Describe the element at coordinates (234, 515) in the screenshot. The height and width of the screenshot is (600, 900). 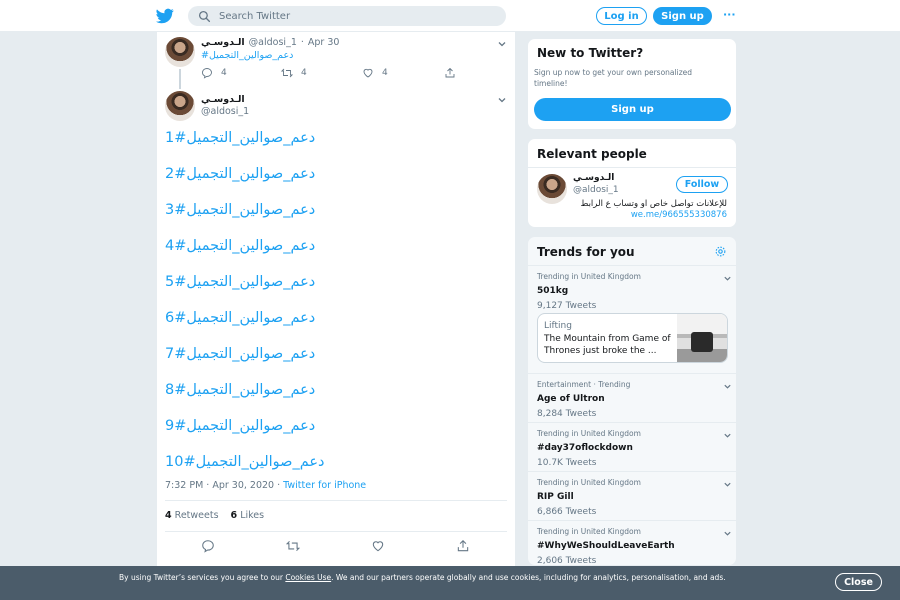
I see `likes-count: 6` at that location.